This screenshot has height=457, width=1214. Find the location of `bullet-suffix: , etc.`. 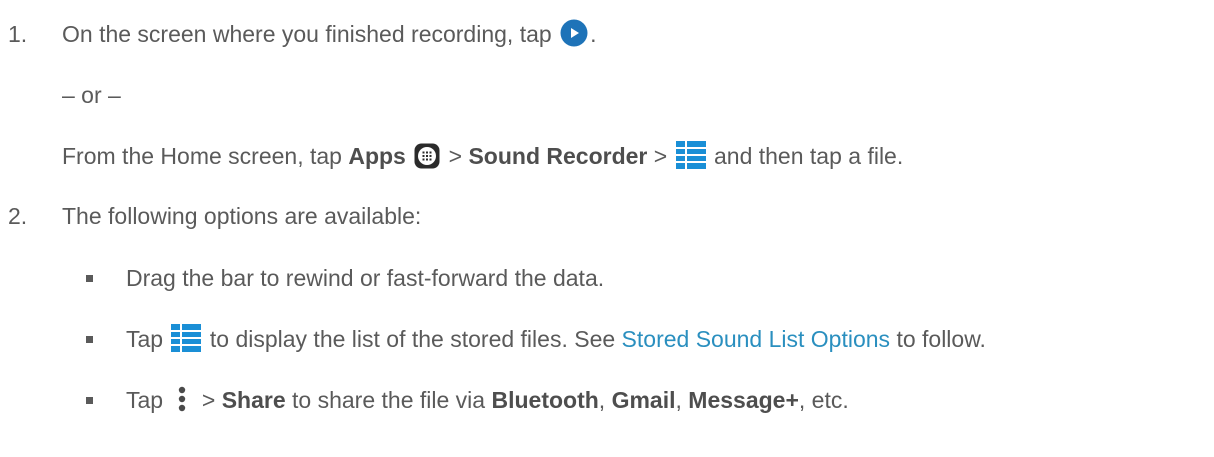

bullet-suffix: , etc. is located at coordinates (823, 400).